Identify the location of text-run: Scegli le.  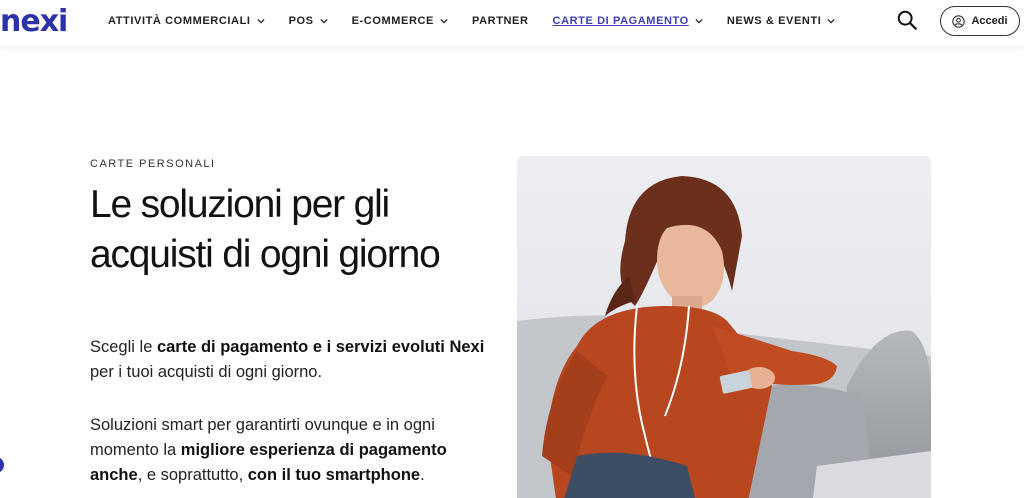
(123, 347).